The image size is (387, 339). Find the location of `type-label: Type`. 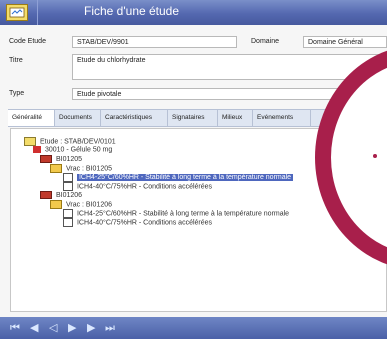

type-label: Type is located at coordinates (17, 93).